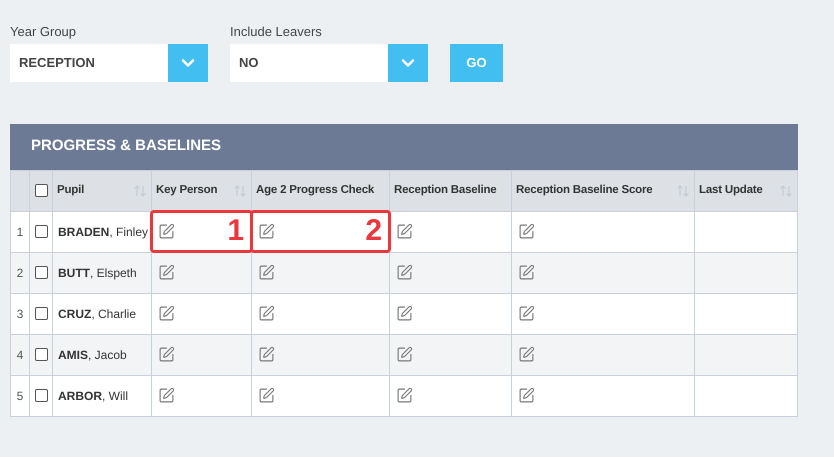 This screenshot has height=457, width=834. What do you see at coordinates (731, 190) in the screenshot?
I see `column-title: Last Update` at bounding box center [731, 190].